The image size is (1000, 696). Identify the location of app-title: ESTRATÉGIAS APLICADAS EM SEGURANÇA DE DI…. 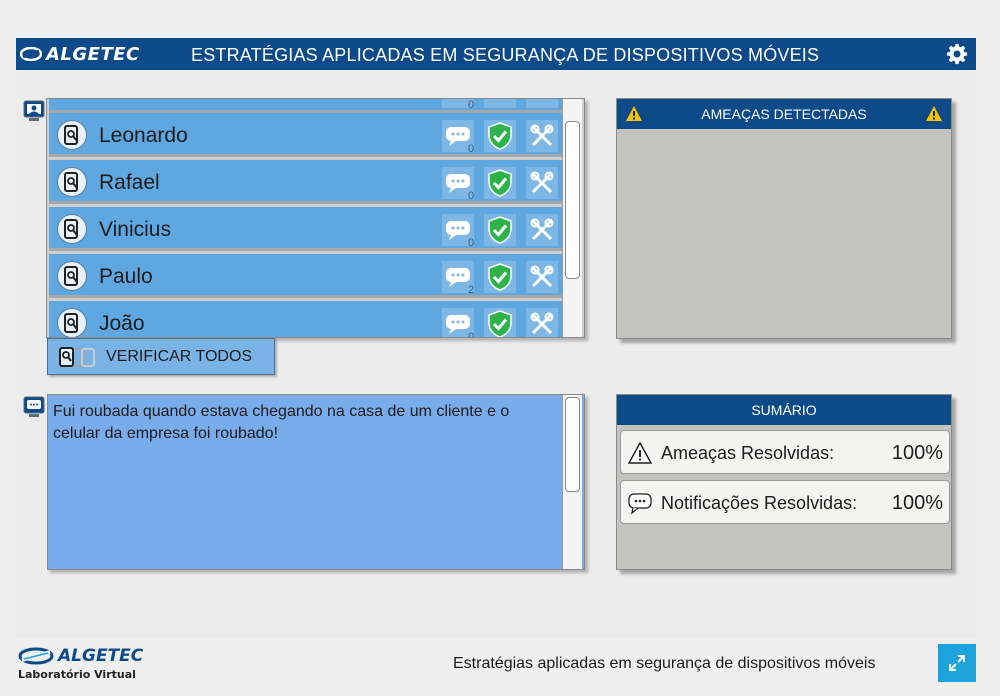
(505, 55).